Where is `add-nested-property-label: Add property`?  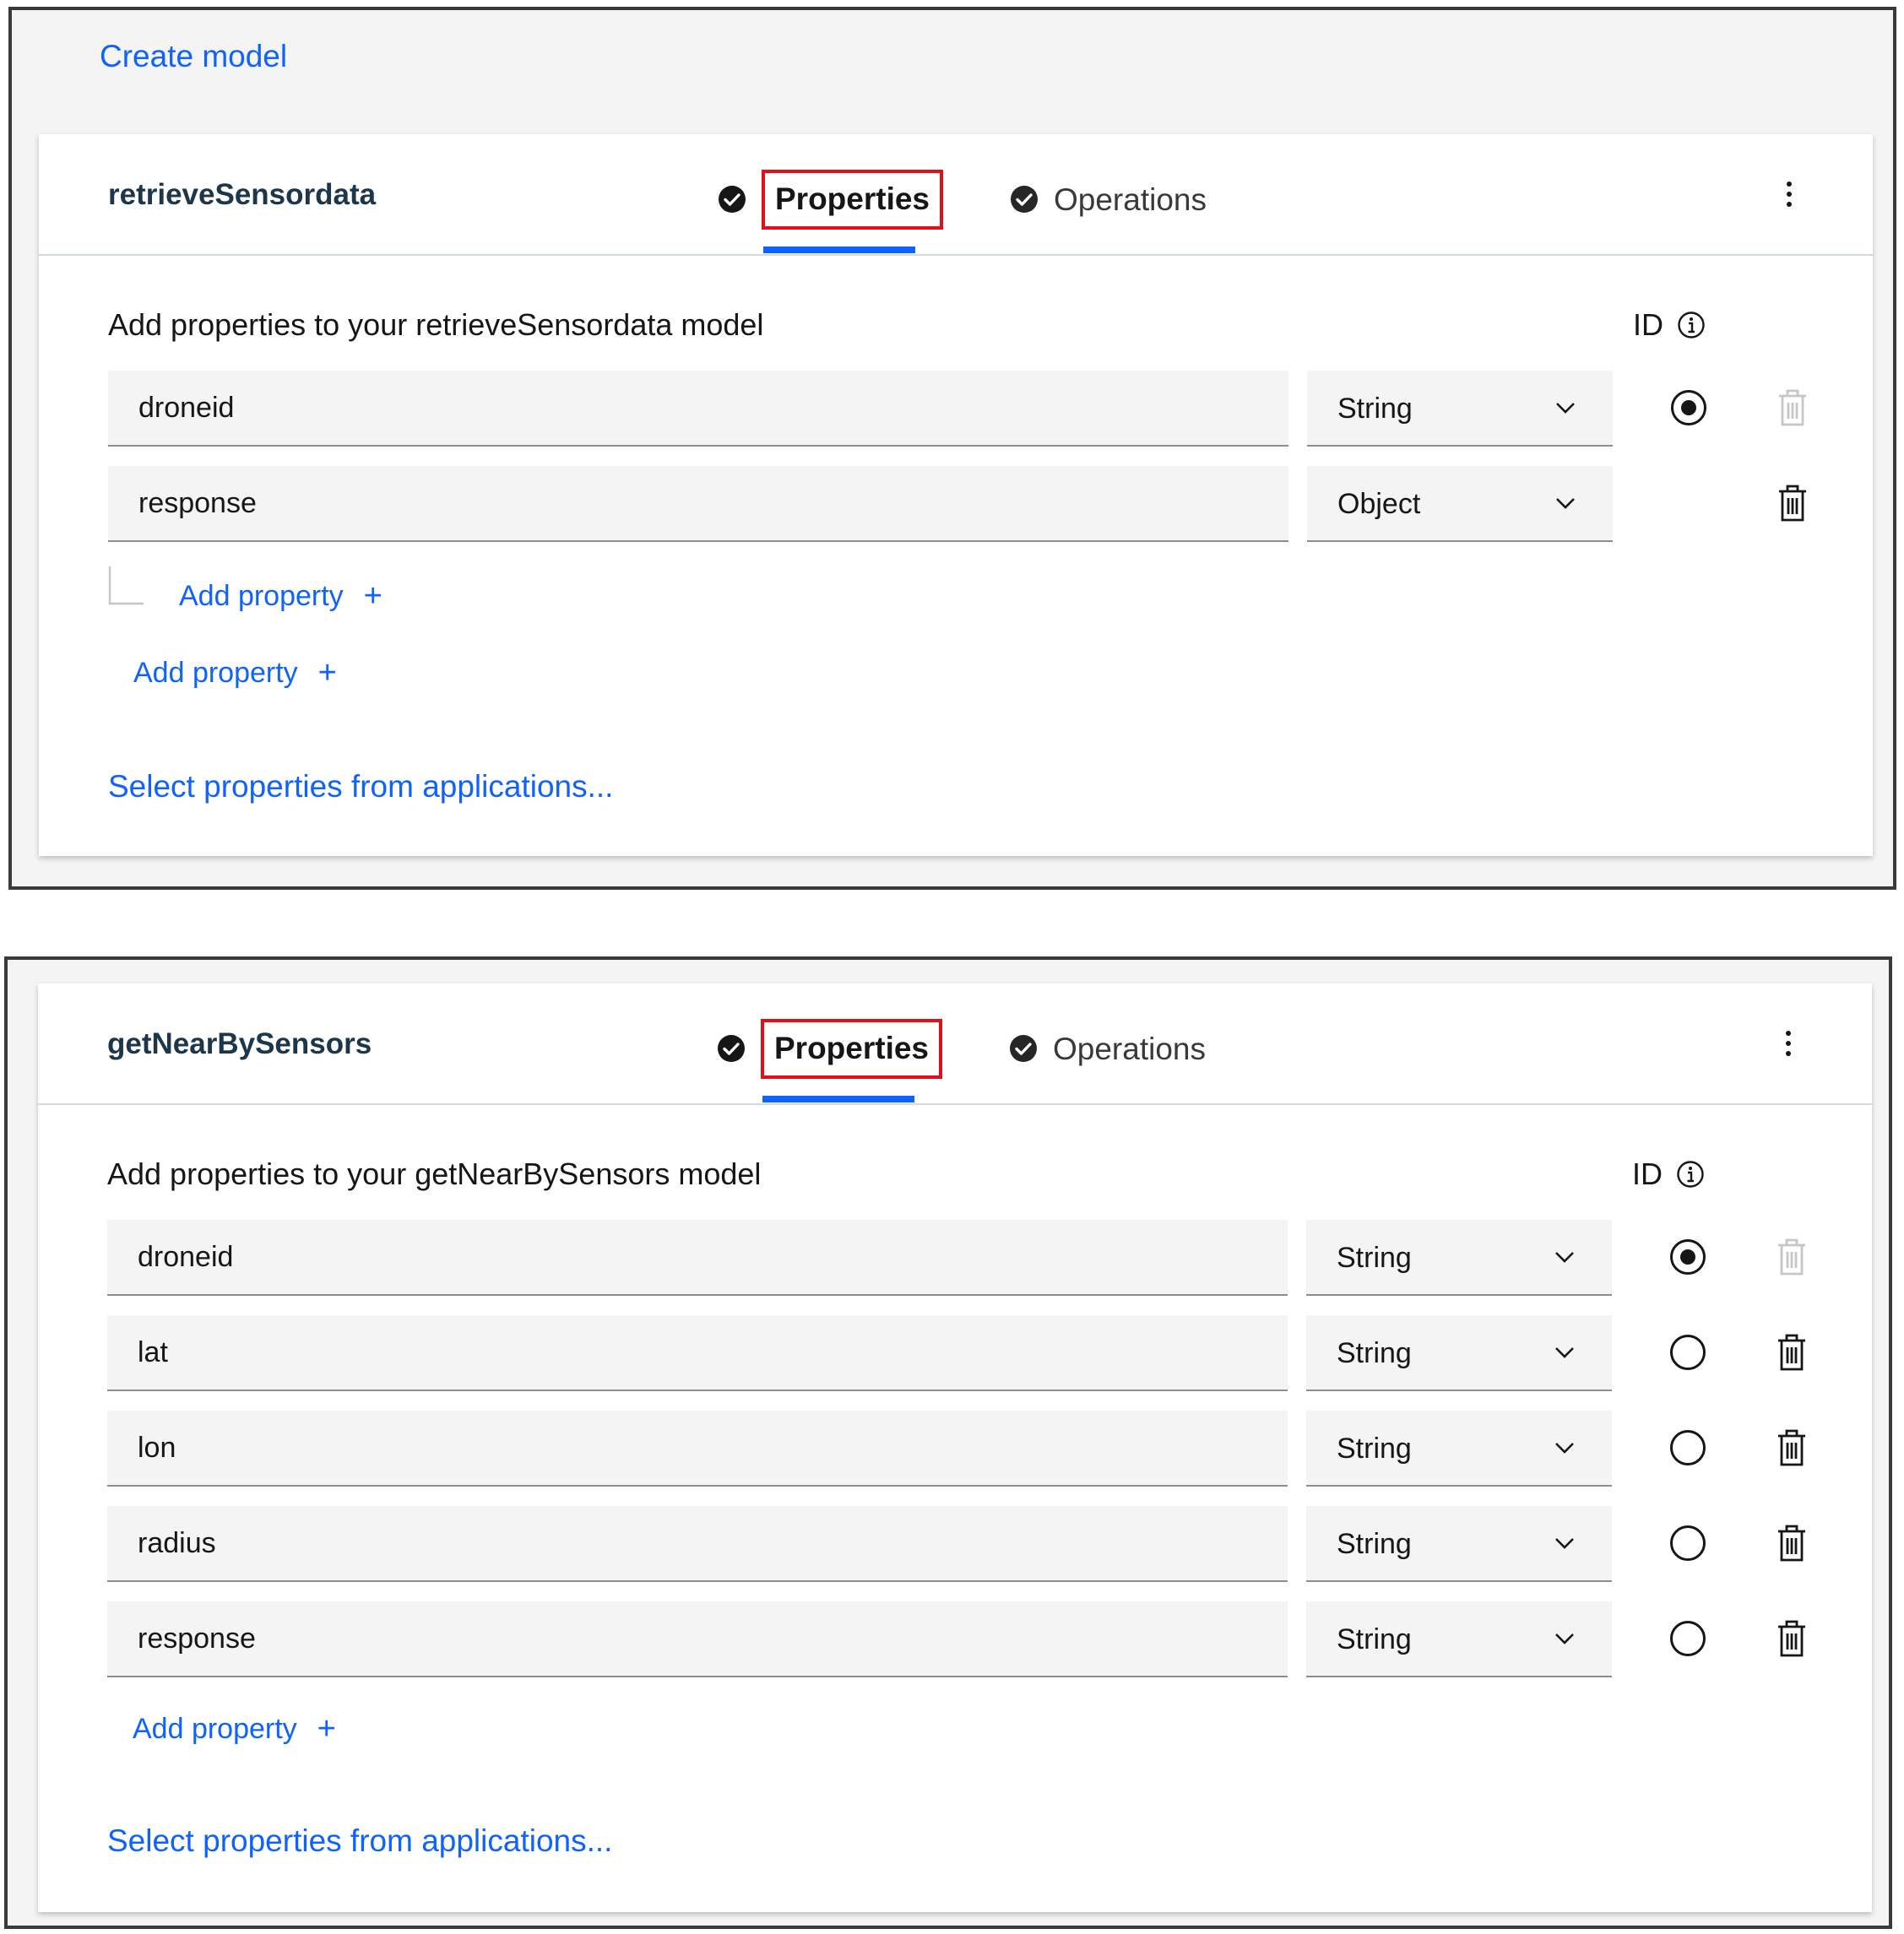
add-nested-property-label: Add property is located at coordinates (261, 596).